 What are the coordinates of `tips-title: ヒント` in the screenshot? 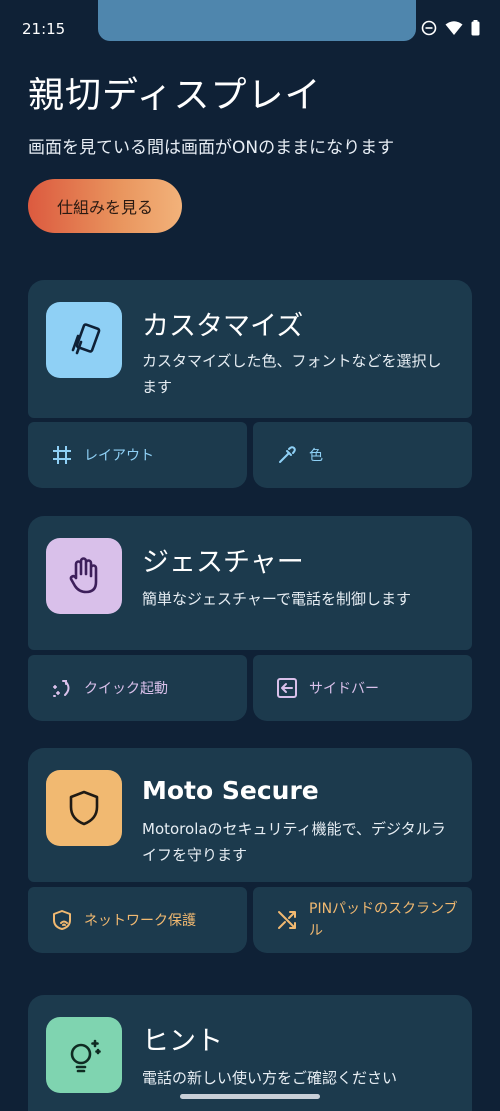 It's located at (182, 1041).